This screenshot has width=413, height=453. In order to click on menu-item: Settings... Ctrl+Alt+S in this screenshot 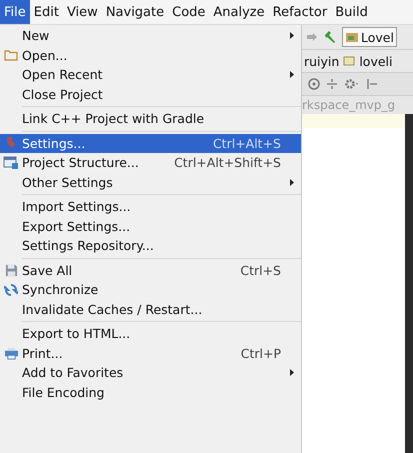, I will do `click(150, 143)`.